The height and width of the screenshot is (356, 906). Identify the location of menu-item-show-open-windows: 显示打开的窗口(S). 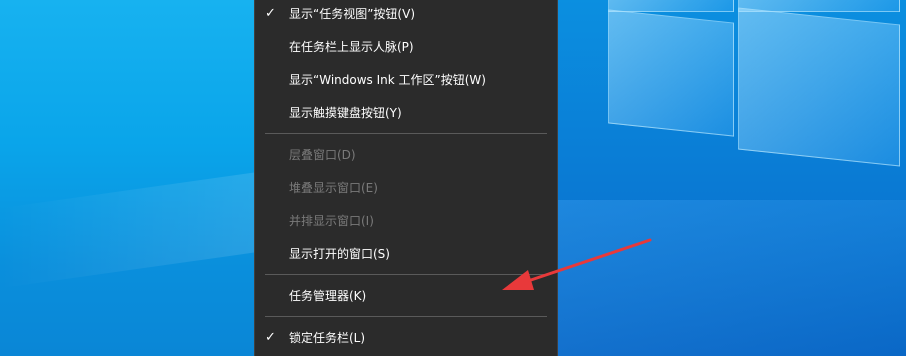
(406, 253).